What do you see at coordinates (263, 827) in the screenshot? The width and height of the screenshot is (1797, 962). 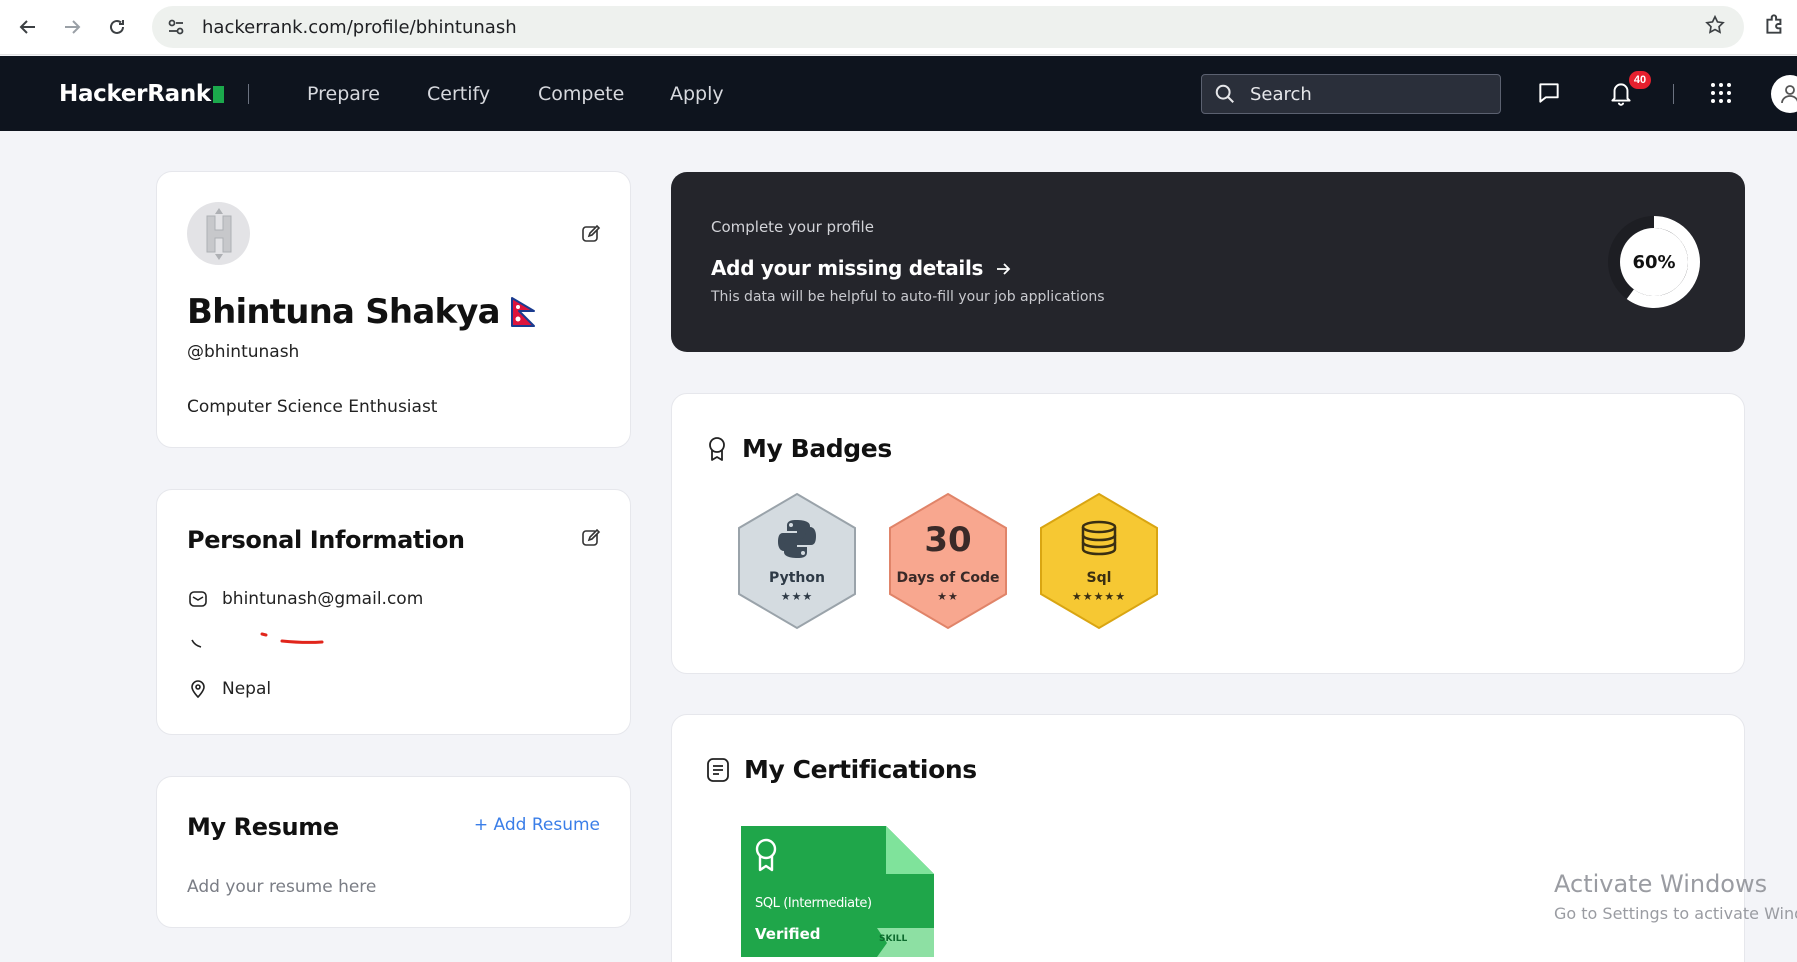 I see `resume-title: My Resume` at bounding box center [263, 827].